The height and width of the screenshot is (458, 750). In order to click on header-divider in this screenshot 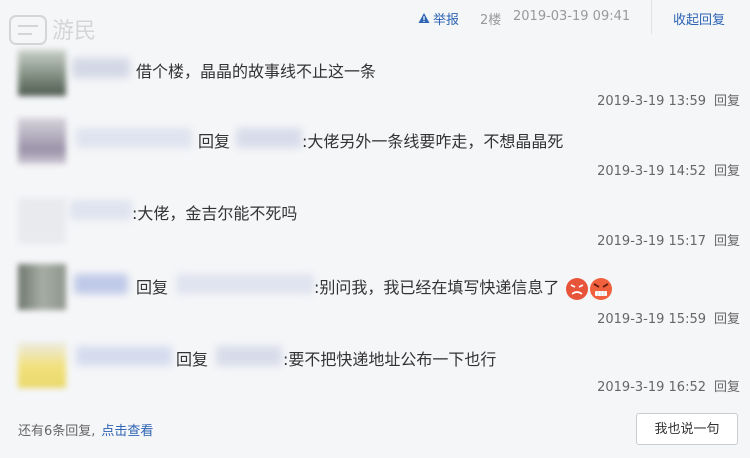, I will do `click(651, 17)`.